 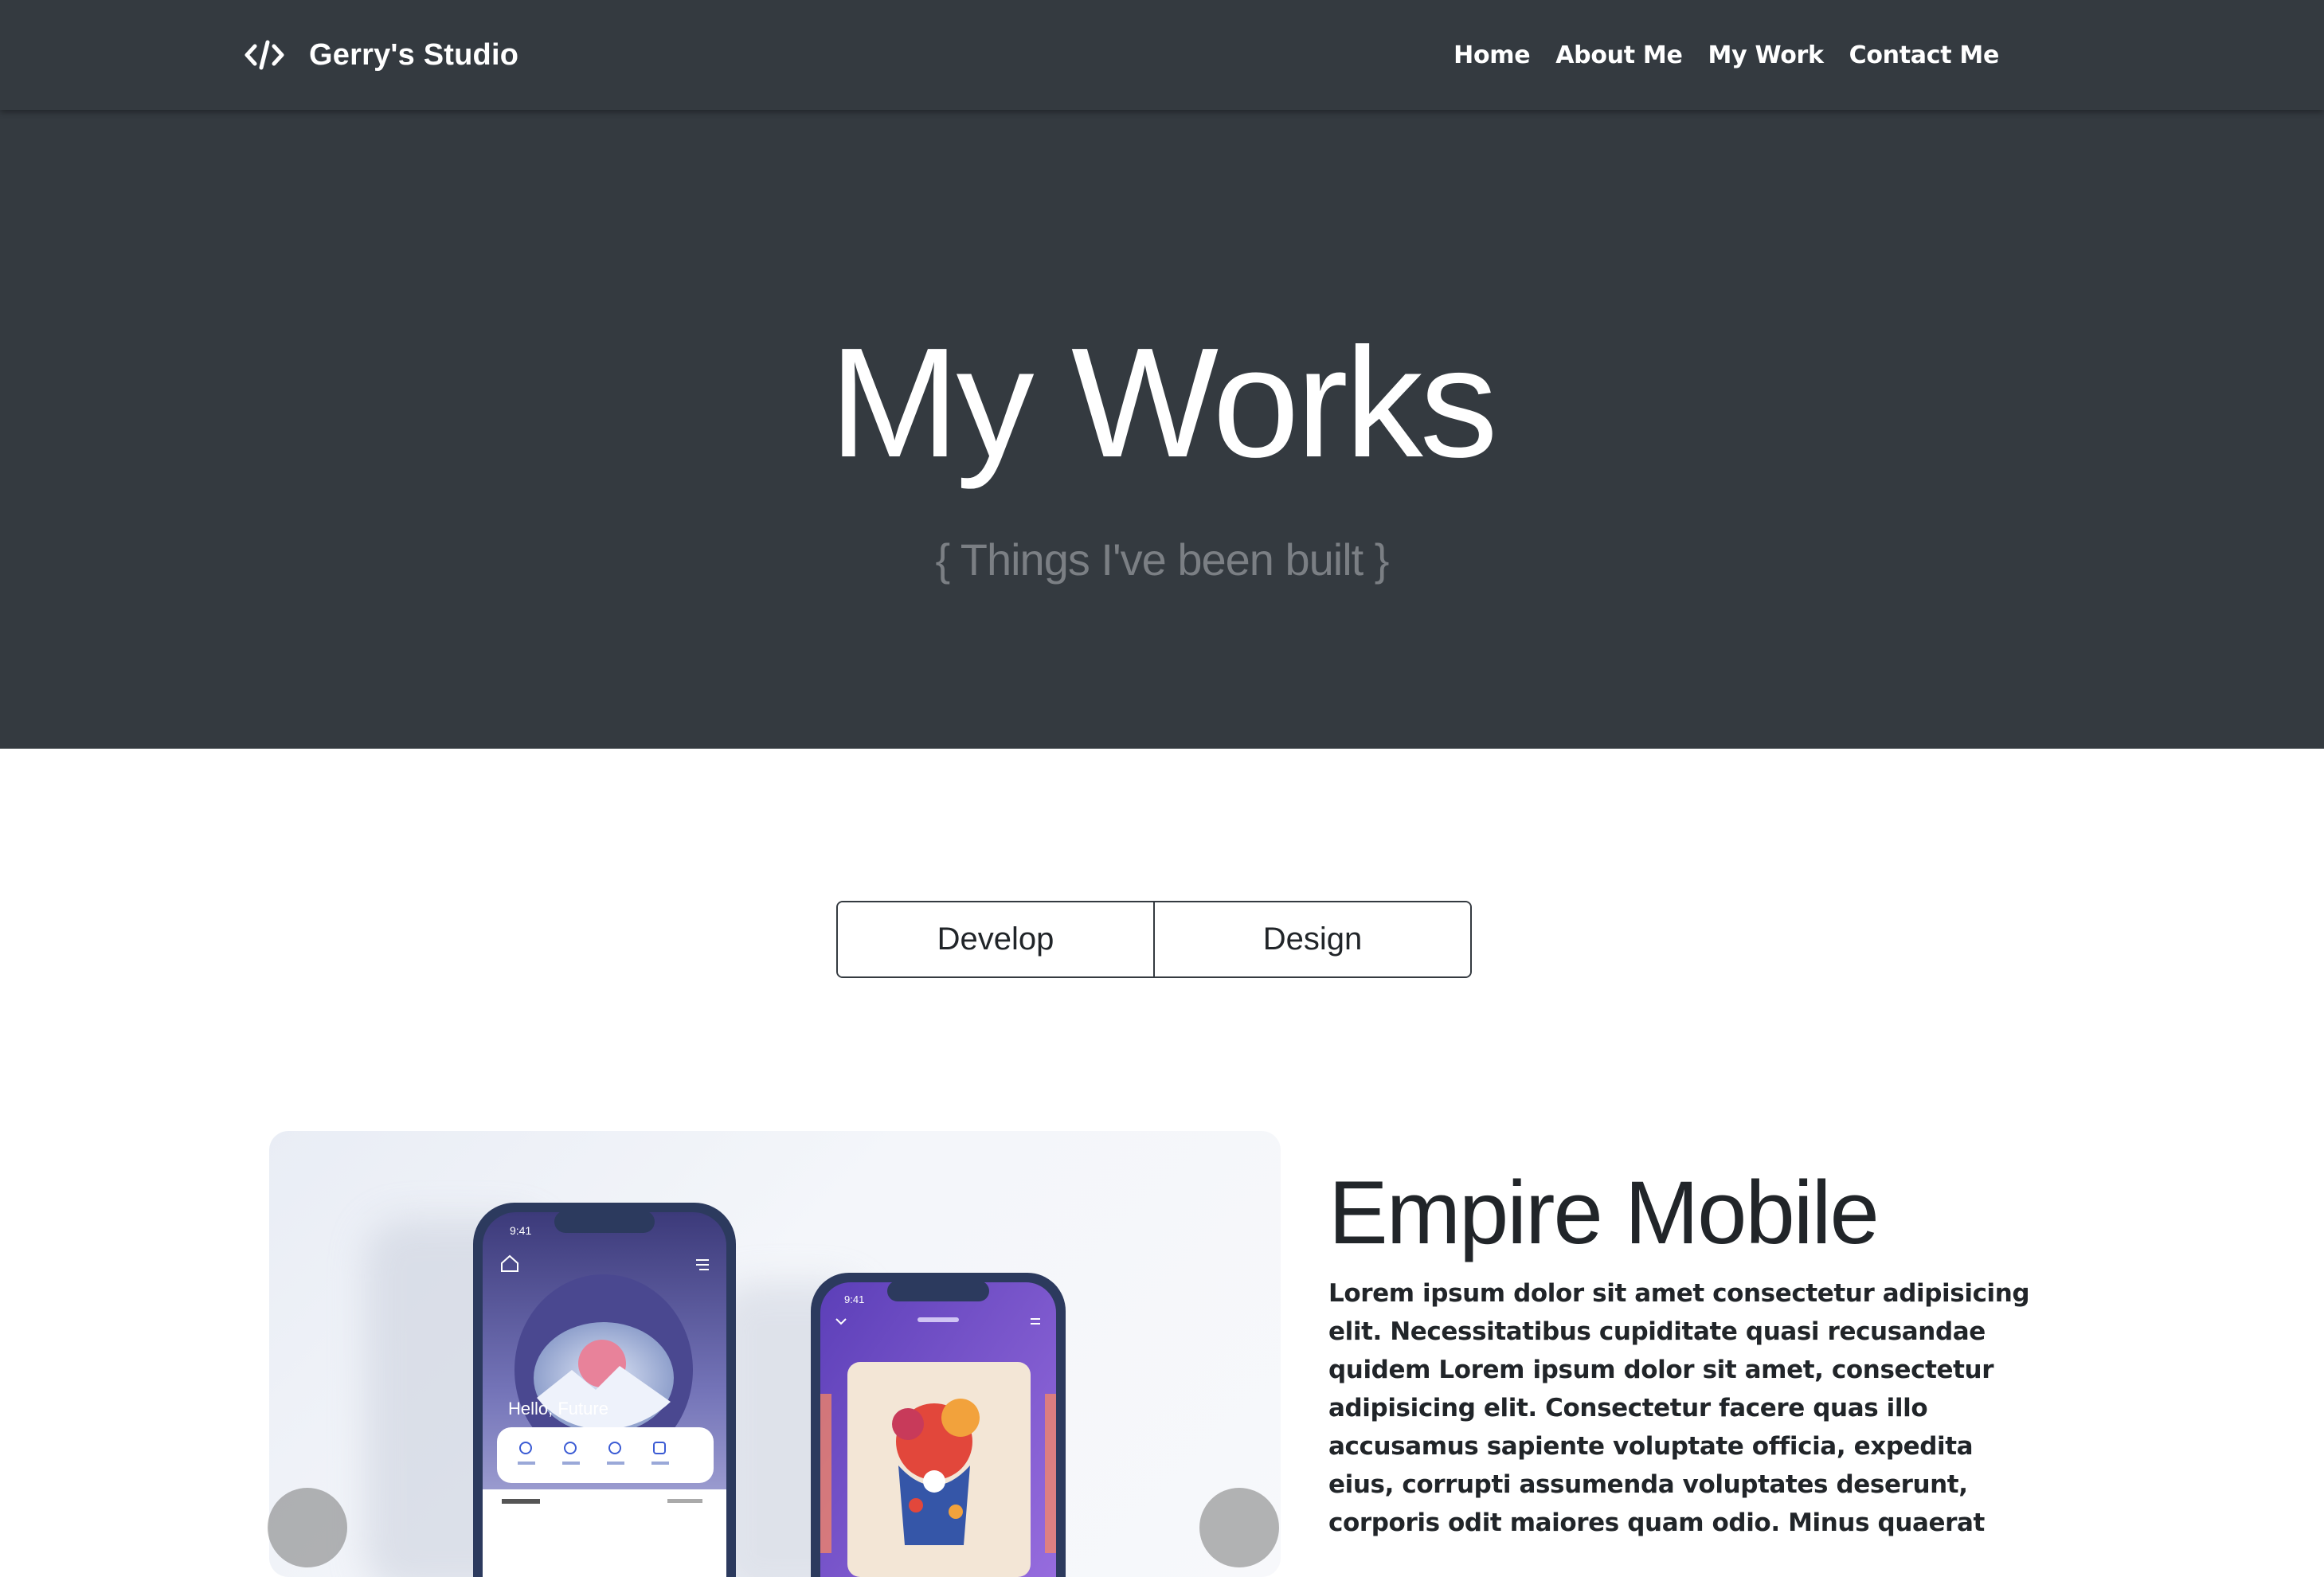 I want to click on hero-subtitle: { Things I've been built }, so click(x=1162, y=559).